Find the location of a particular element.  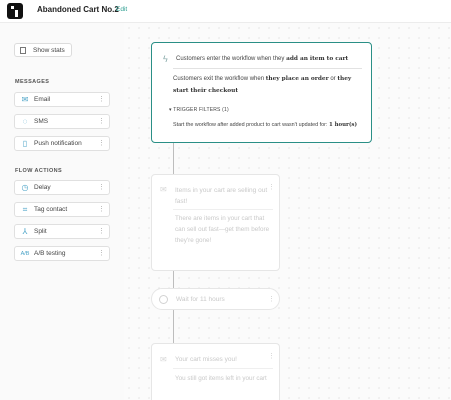

sidebar-item-push-notification: ▯ Push notification ⋮ is located at coordinates (62, 143).